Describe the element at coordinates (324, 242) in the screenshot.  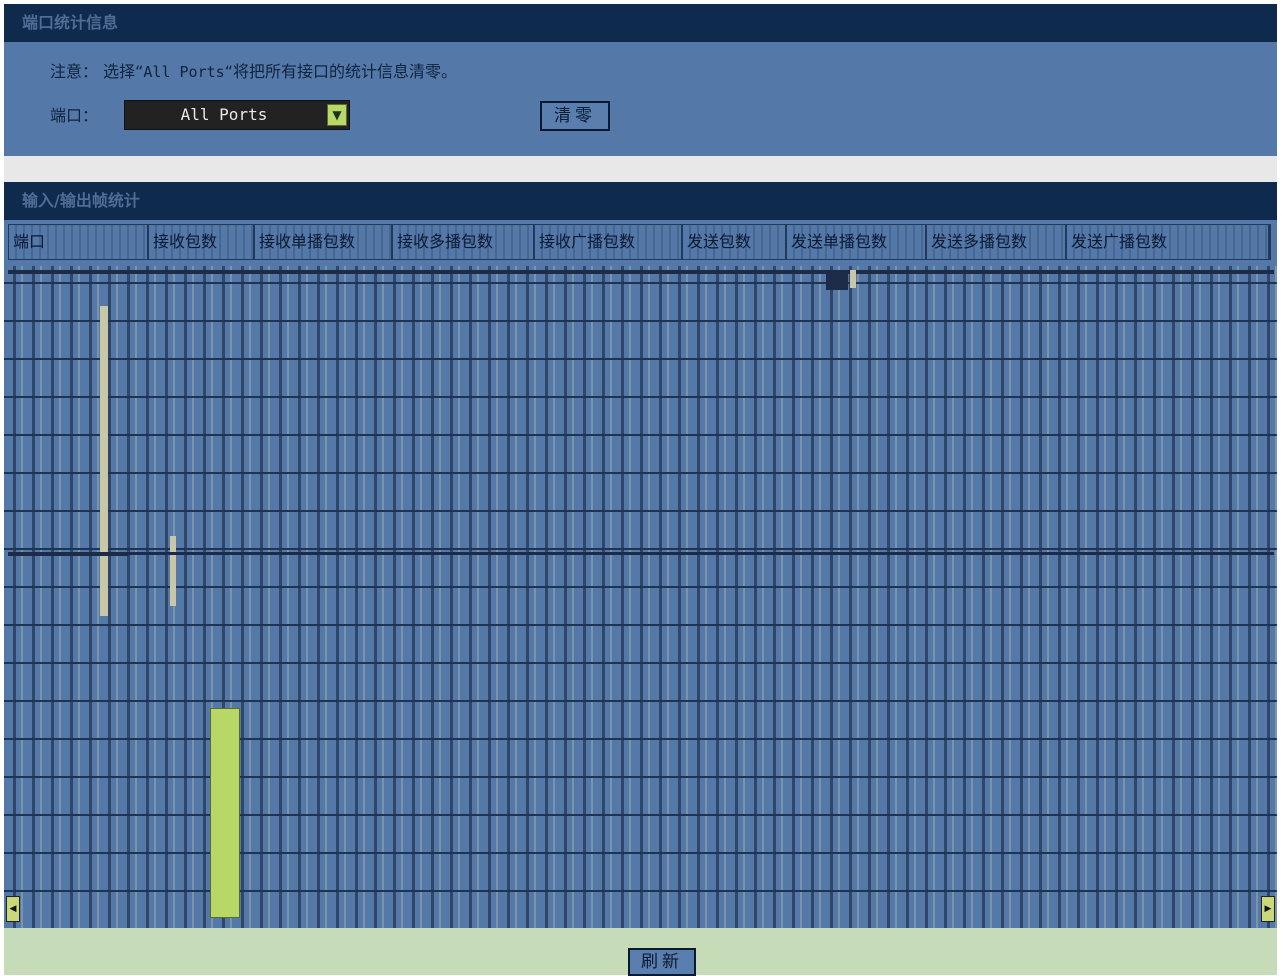
I see `col-header-rx-unicast: 接收单播包数` at that location.